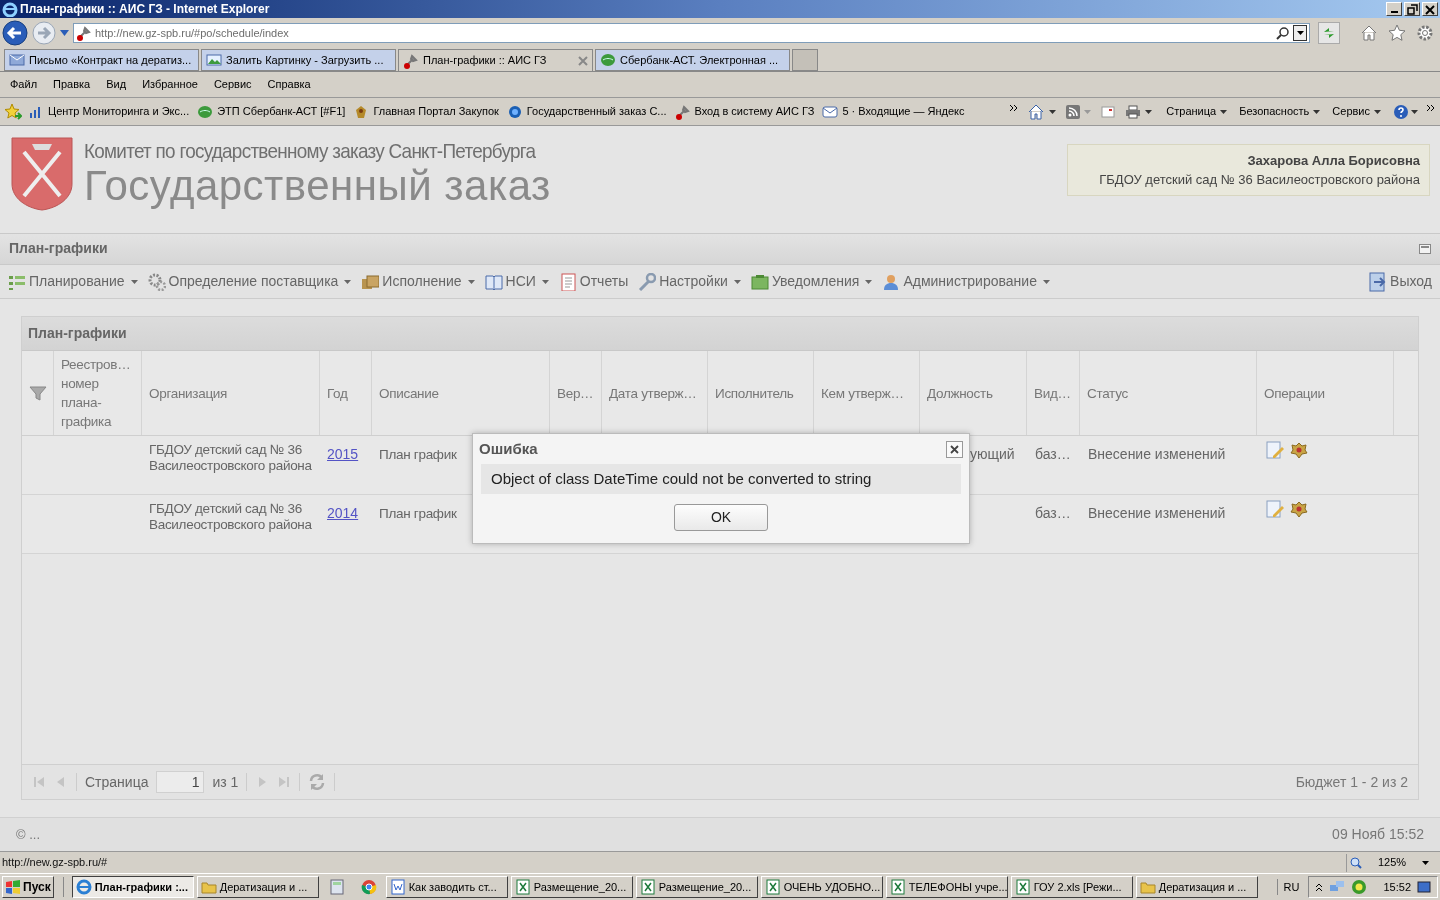 The image size is (1440, 900). I want to click on command-menu-button: Страница, so click(1197, 111).